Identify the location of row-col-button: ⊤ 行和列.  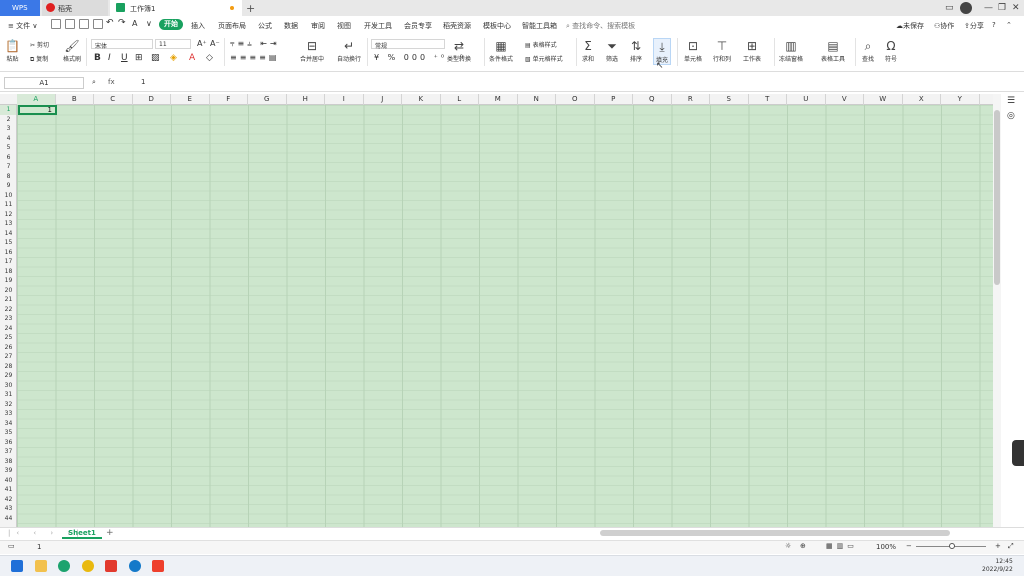
(722, 50).